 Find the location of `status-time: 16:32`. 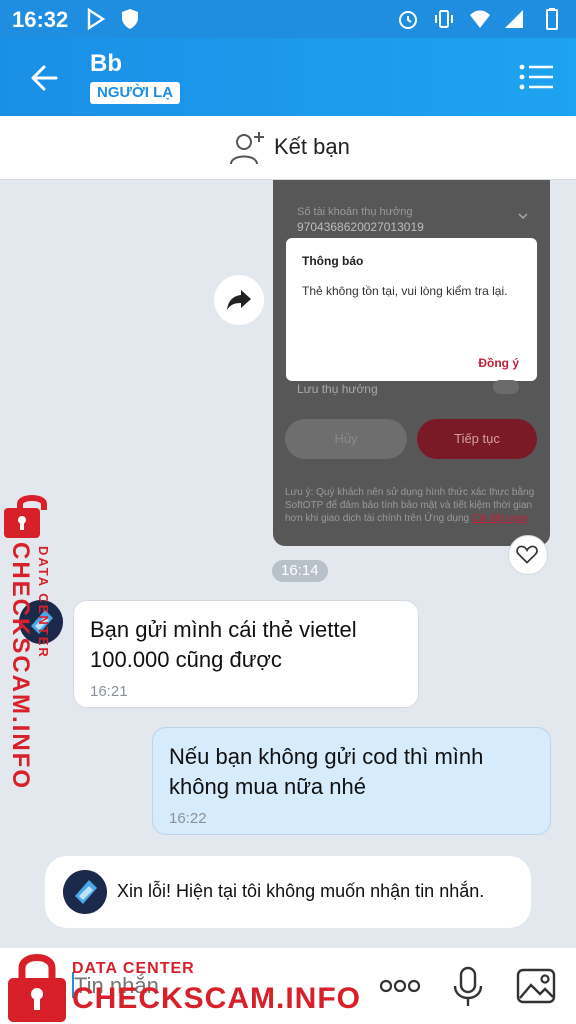

status-time: 16:32 is located at coordinates (40, 19).